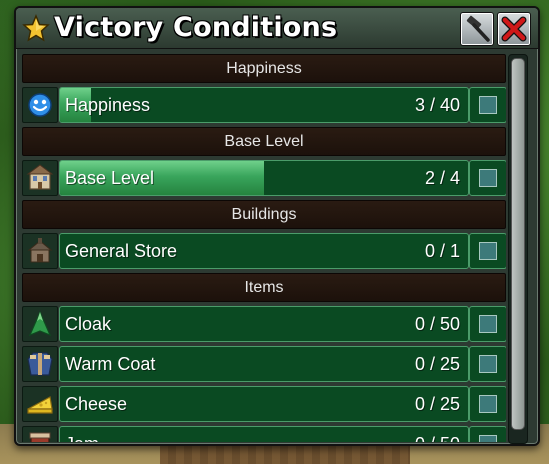 The height and width of the screenshot is (464, 549). I want to click on condition-row-cloak: Cloak 0 / 50, so click(264, 324).